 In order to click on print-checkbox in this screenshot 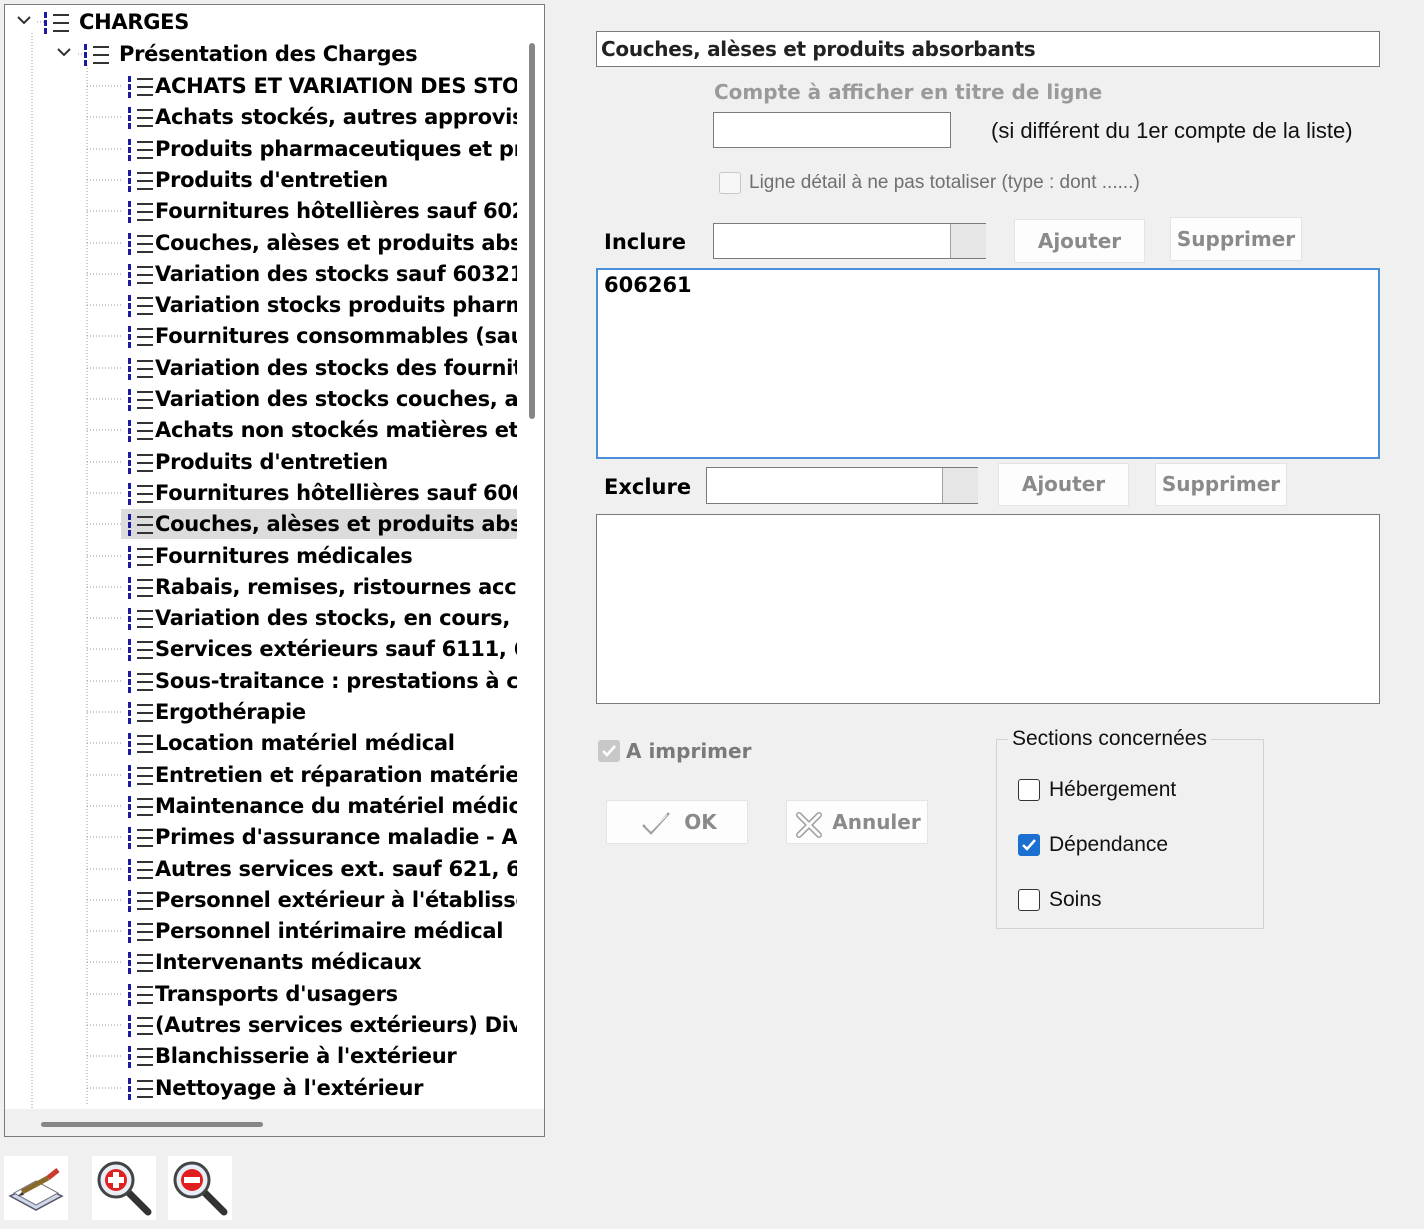, I will do `click(609, 751)`.